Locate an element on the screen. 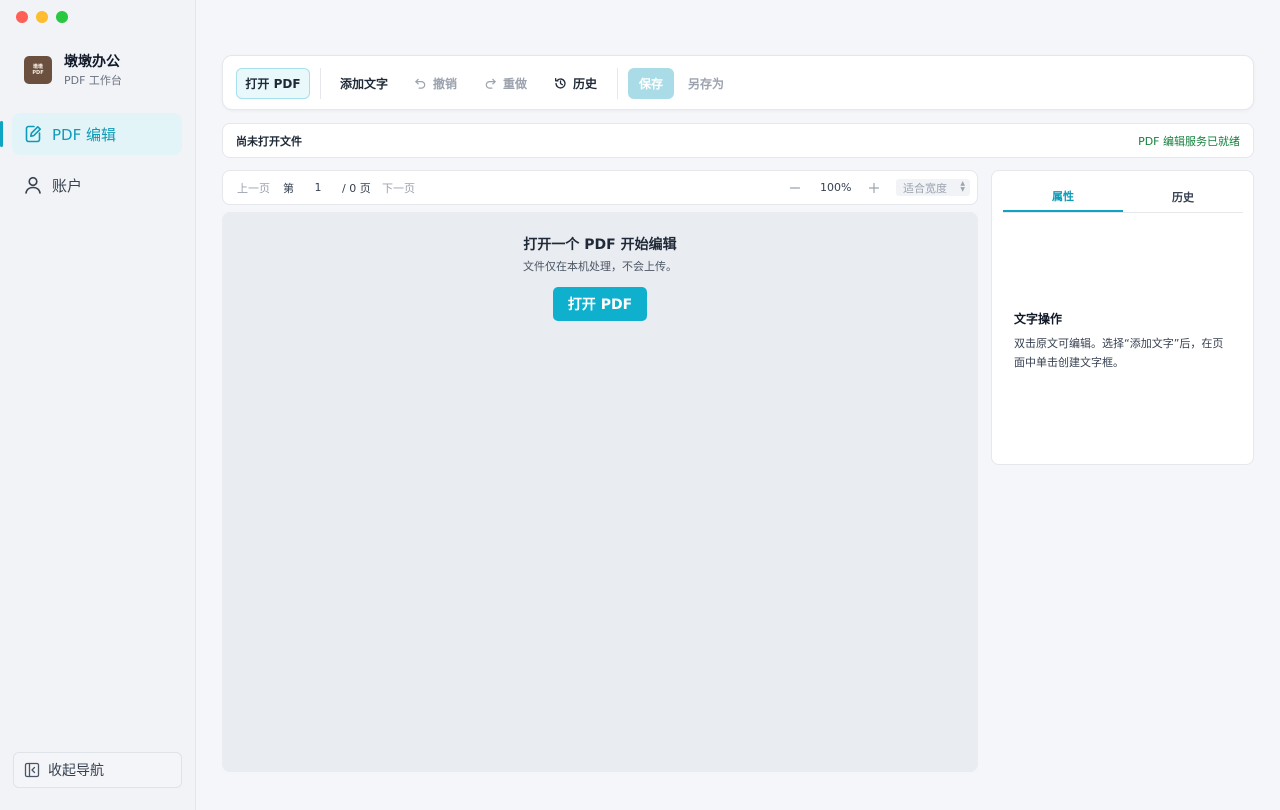 The height and width of the screenshot is (810, 1280). plus-icon is located at coordinates (874, 187).